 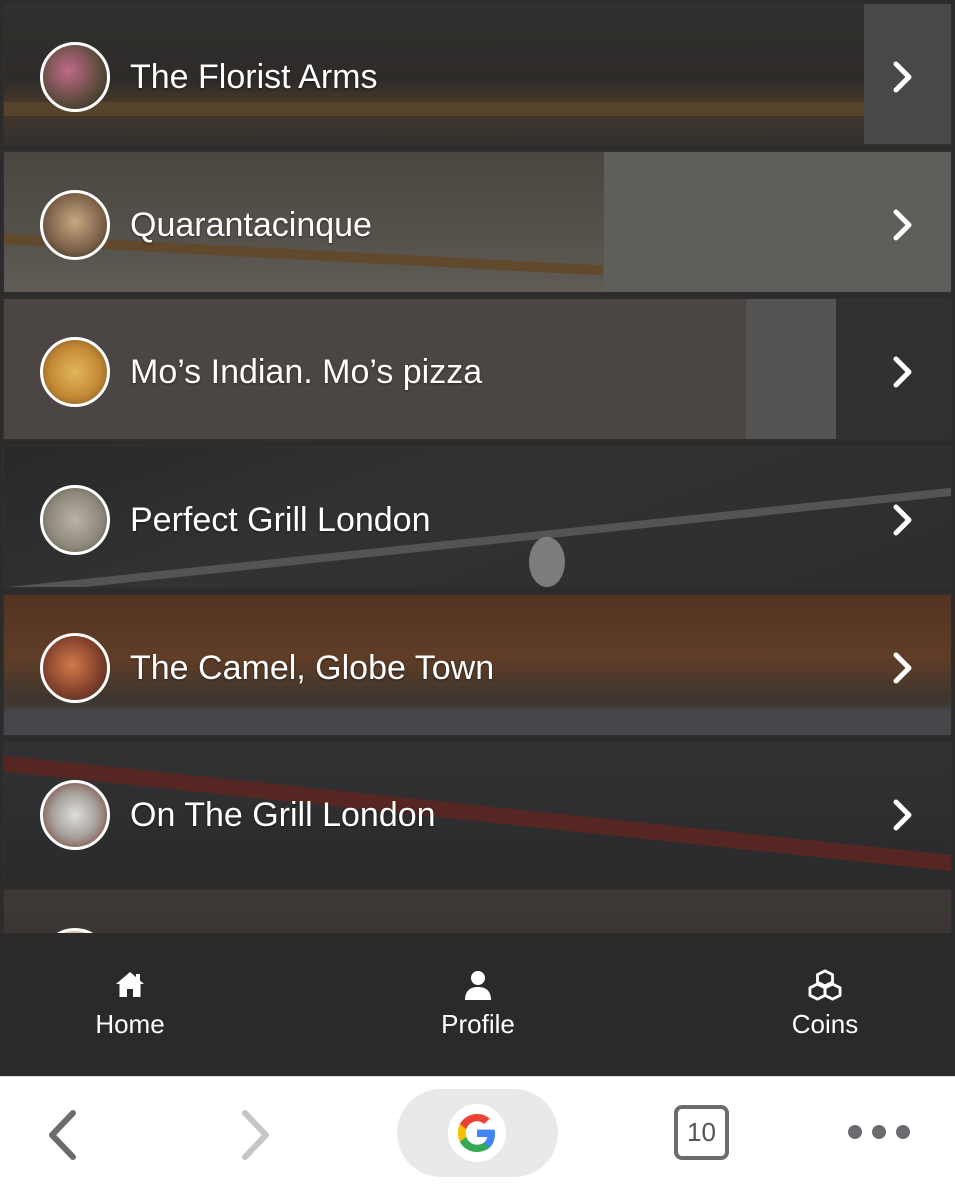 What do you see at coordinates (825, 1024) in the screenshot?
I see `tab-coins-label: Coins` at bounding box center [825, 1024].